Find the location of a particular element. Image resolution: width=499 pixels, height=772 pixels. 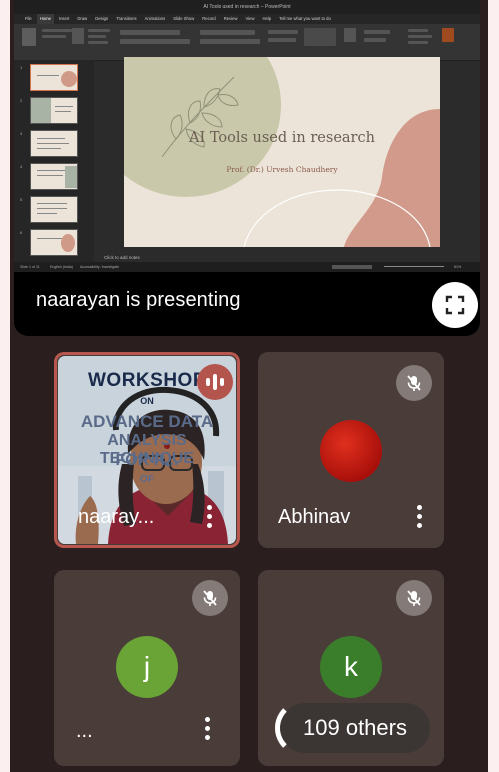

ppt-tab: Home is located at coordinates (45, 19).